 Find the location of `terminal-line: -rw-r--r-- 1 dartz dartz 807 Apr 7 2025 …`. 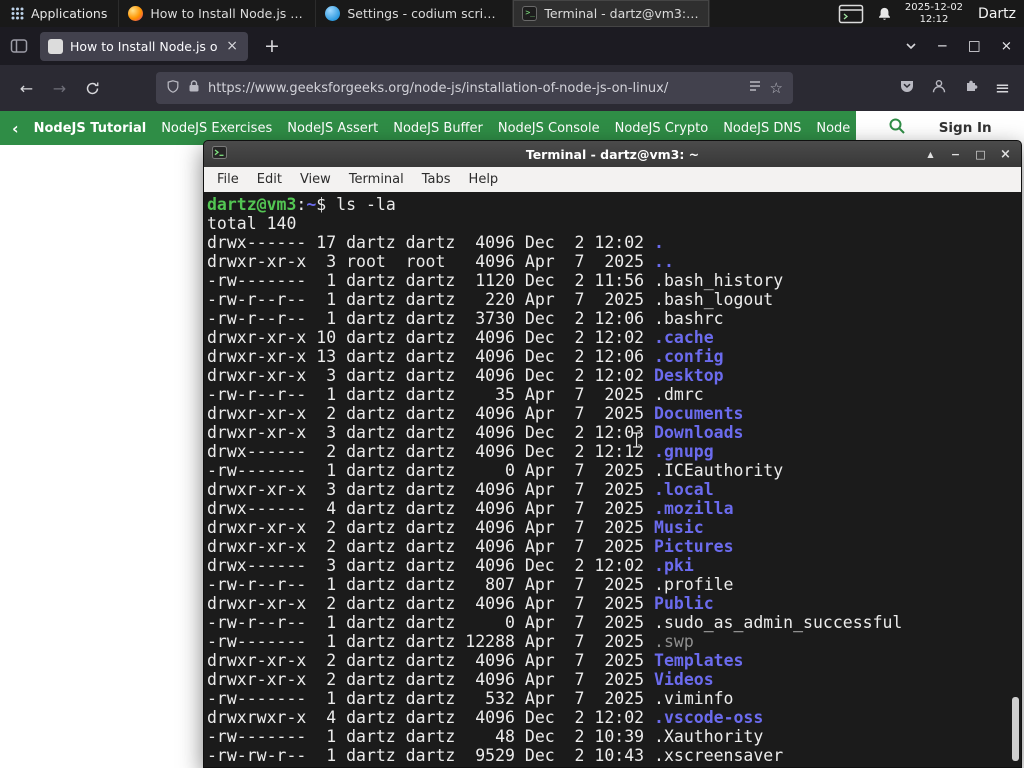

terminal-line: -rw-r--r-- 1 dartz dartz 807 Apr 7 2025 … is located at coordinates (470, 584).